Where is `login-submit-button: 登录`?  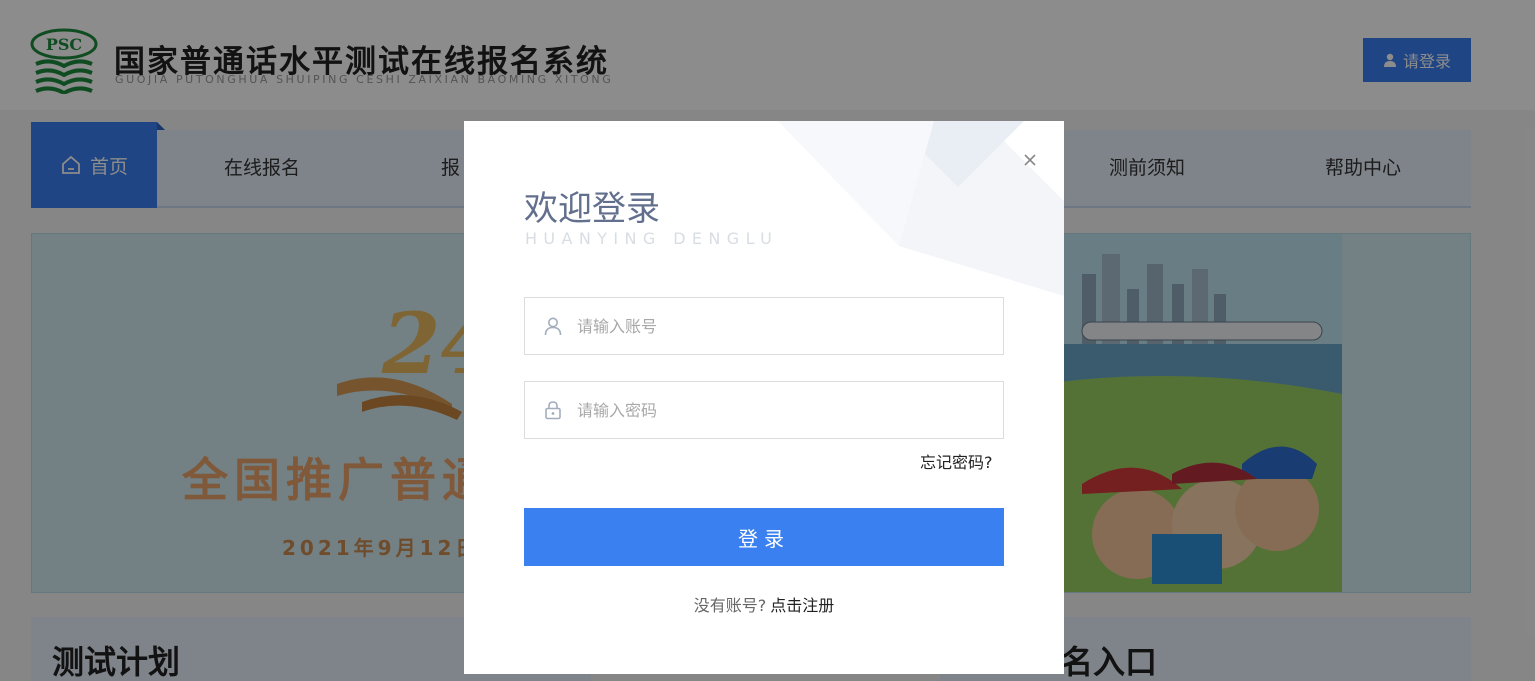
login-submit-button: 登录 is located at coordinates (764, 537).